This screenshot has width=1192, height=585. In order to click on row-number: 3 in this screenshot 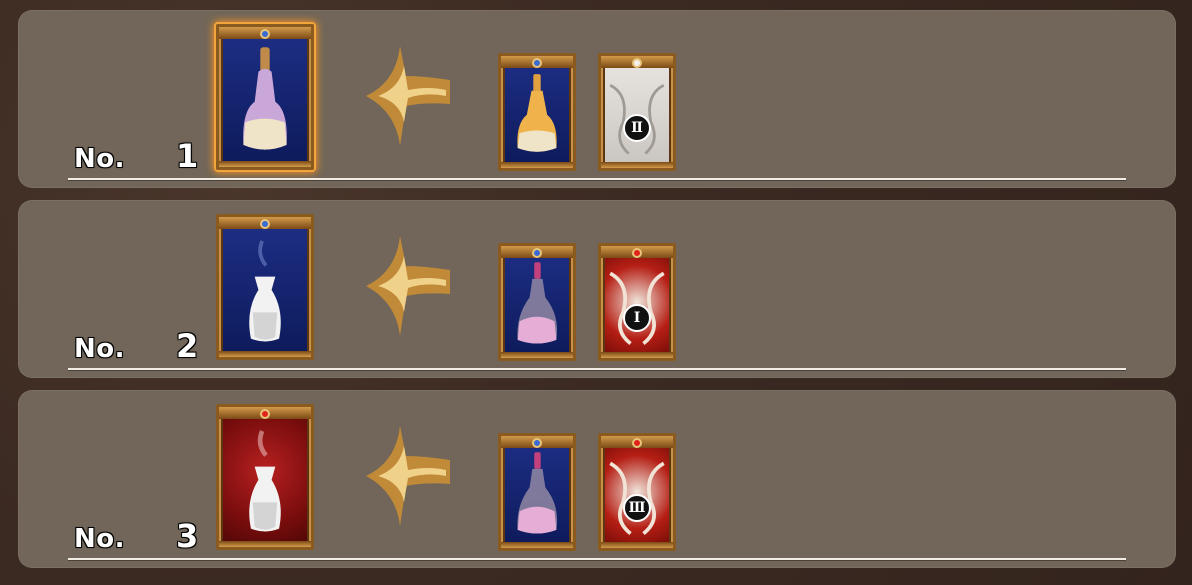, I will do `click(187, 536)`.